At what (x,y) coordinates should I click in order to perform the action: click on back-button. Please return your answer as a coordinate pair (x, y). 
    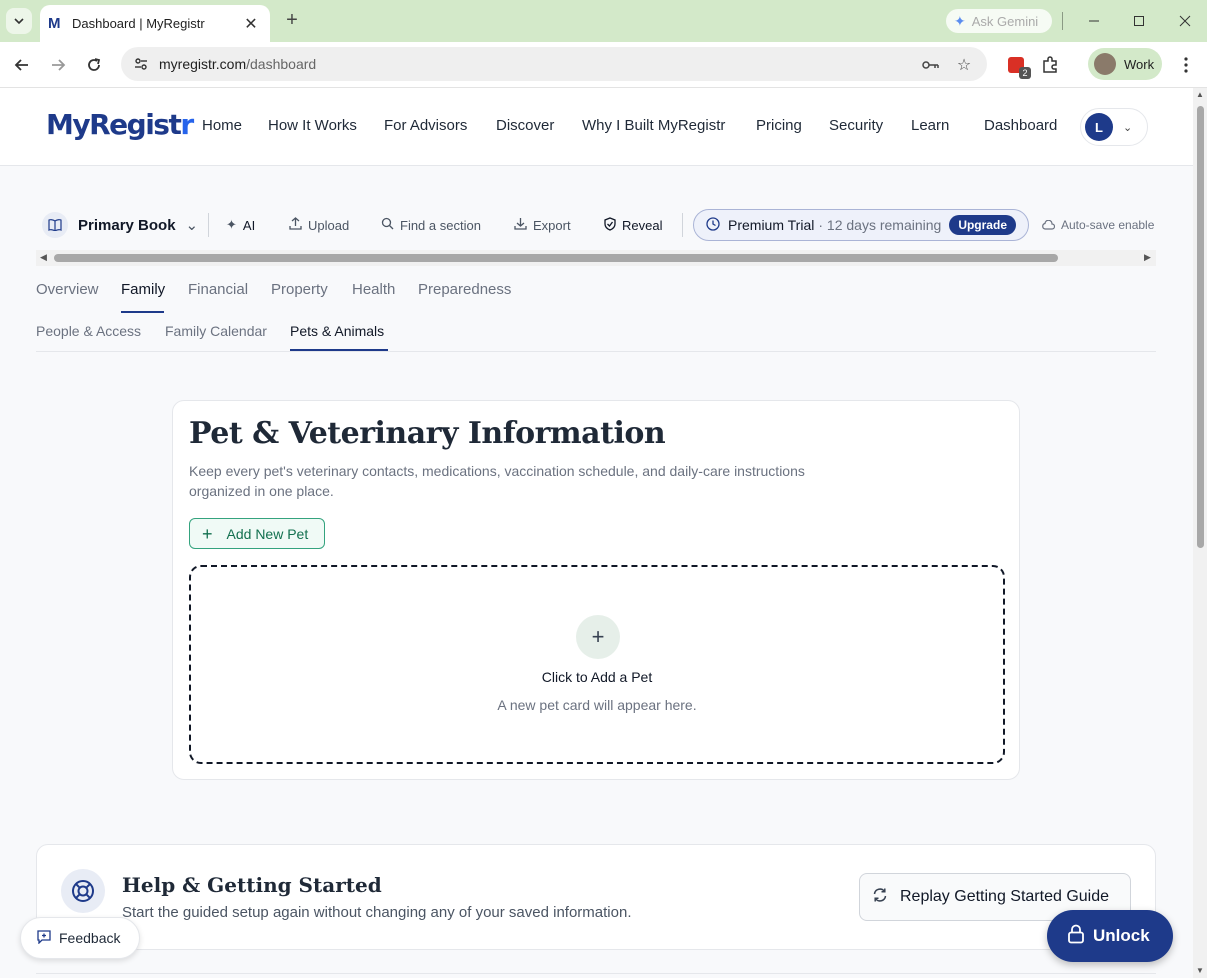
    Looking at the image, I should click on (22, 65).